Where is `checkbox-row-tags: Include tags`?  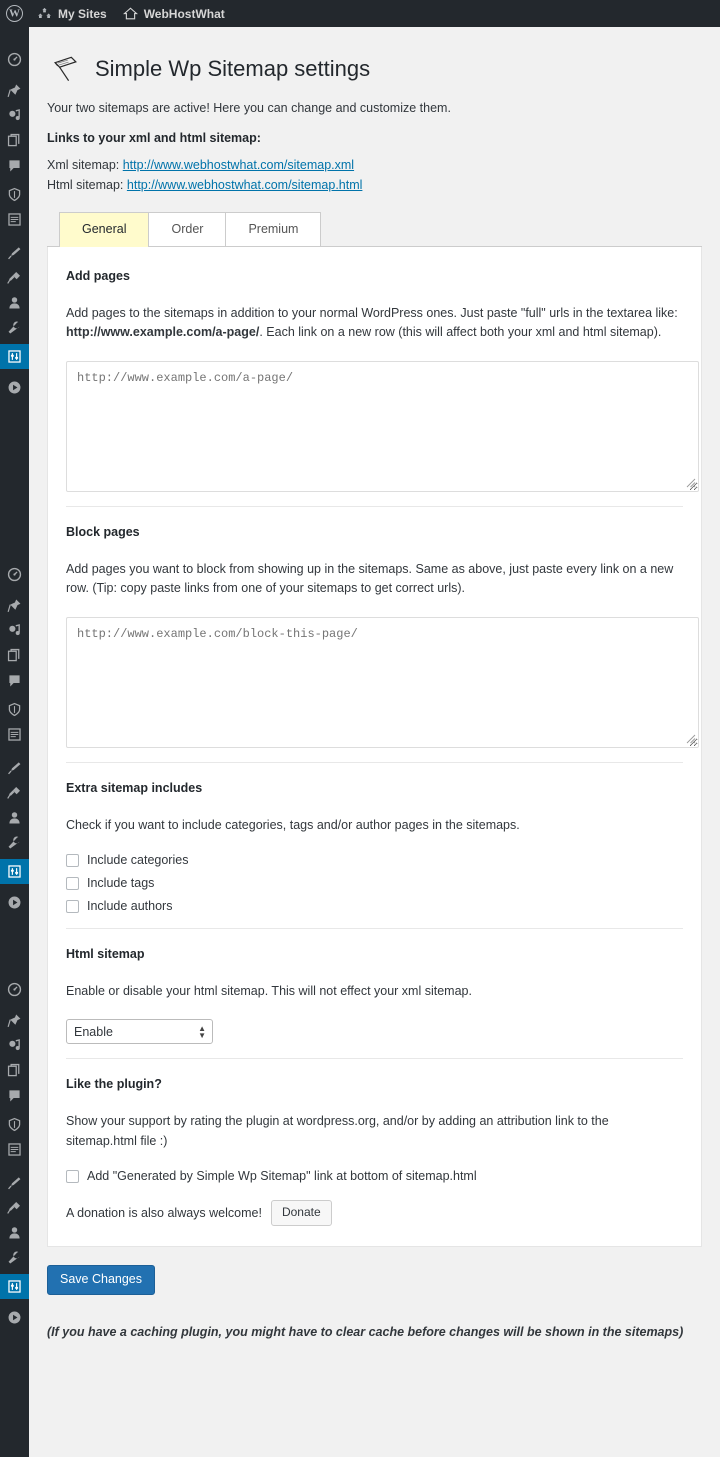
checkbox-row-tags: Include tags is located at coordinates (374, 883).